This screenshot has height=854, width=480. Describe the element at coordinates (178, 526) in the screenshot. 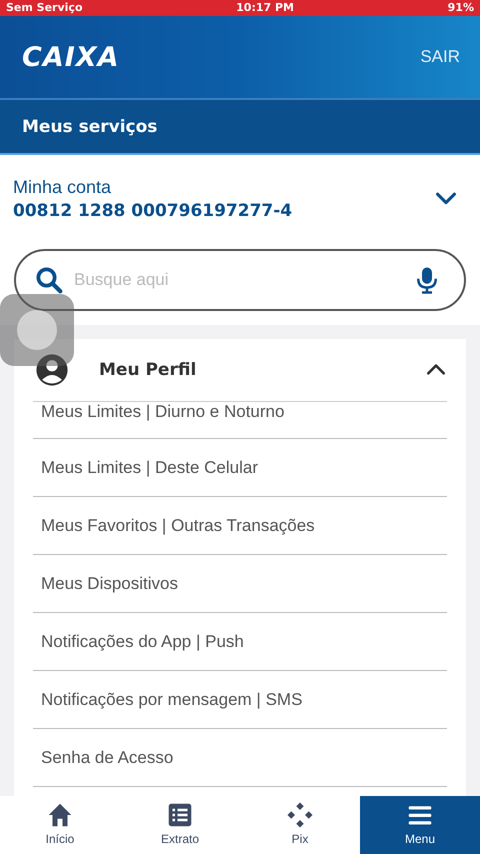

I see `menu-item: Meus Favoritos | Outras Transações` at that location.